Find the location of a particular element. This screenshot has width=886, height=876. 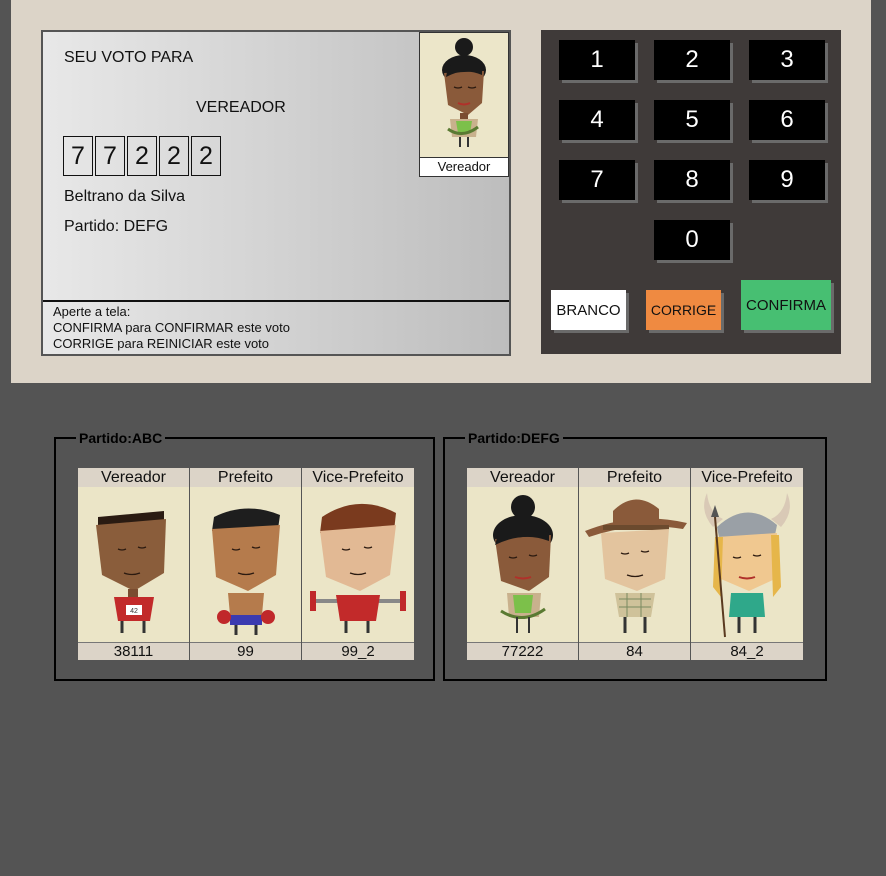

candidate-card: Prefeito 84 is located at coordinates (635, 564).